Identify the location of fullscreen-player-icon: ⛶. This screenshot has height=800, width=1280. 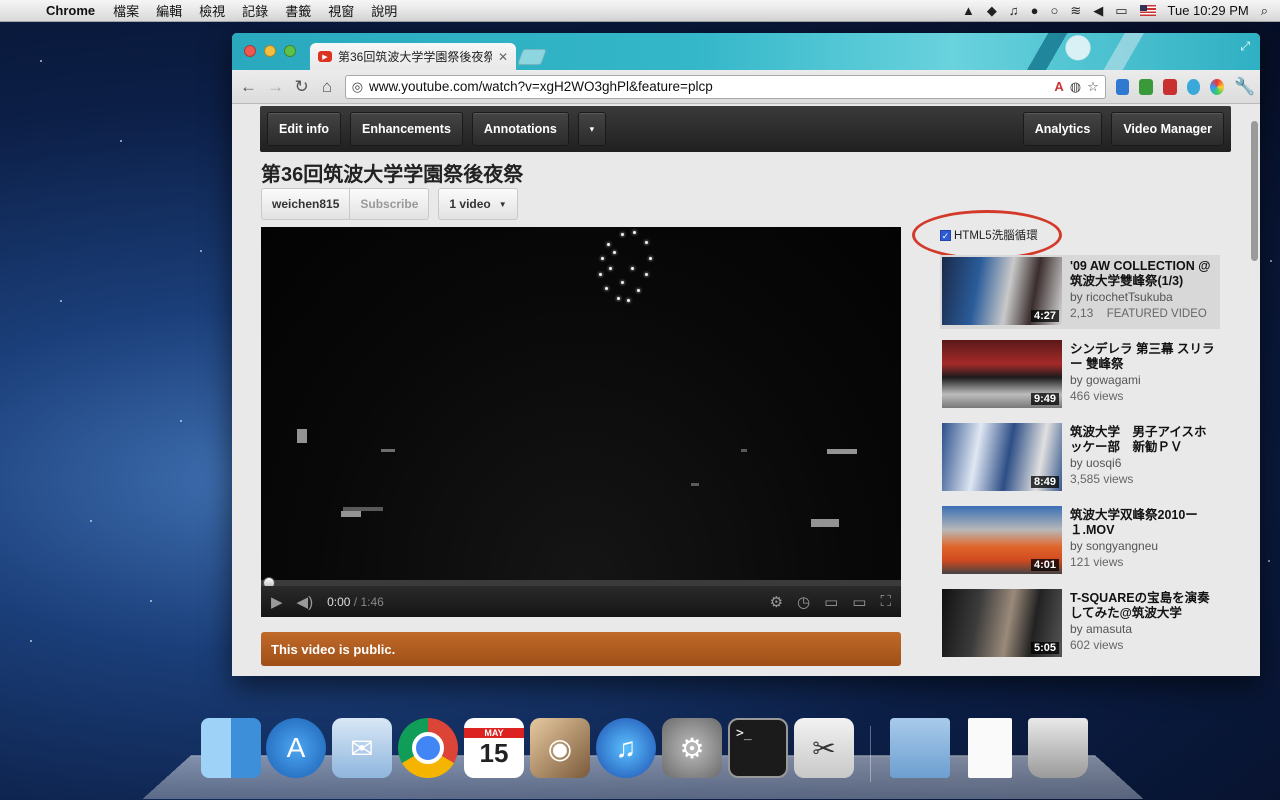
(885, 601).